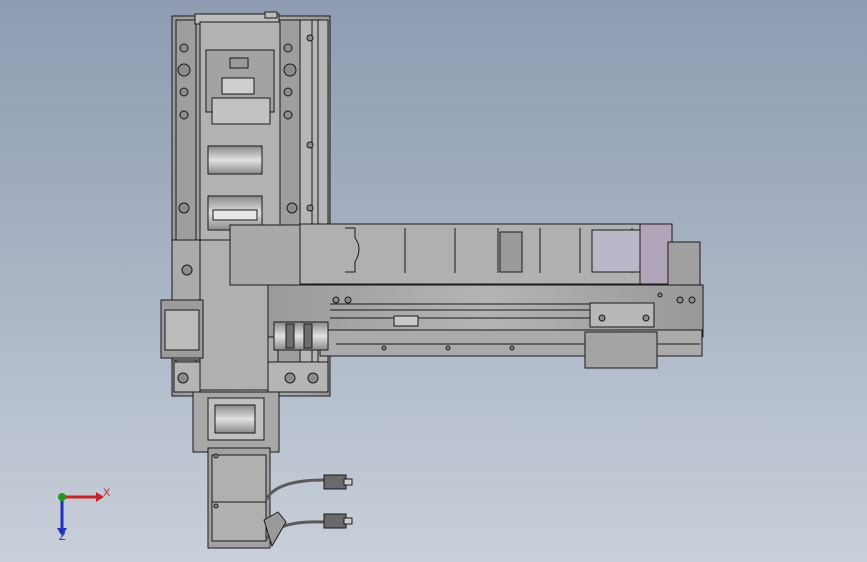 This screenshot has width=867, height=562. What do you see at coordinates (62, 537) in the screenshot?
I see `z-axis-label: Z` at bounding box center [62, 537].